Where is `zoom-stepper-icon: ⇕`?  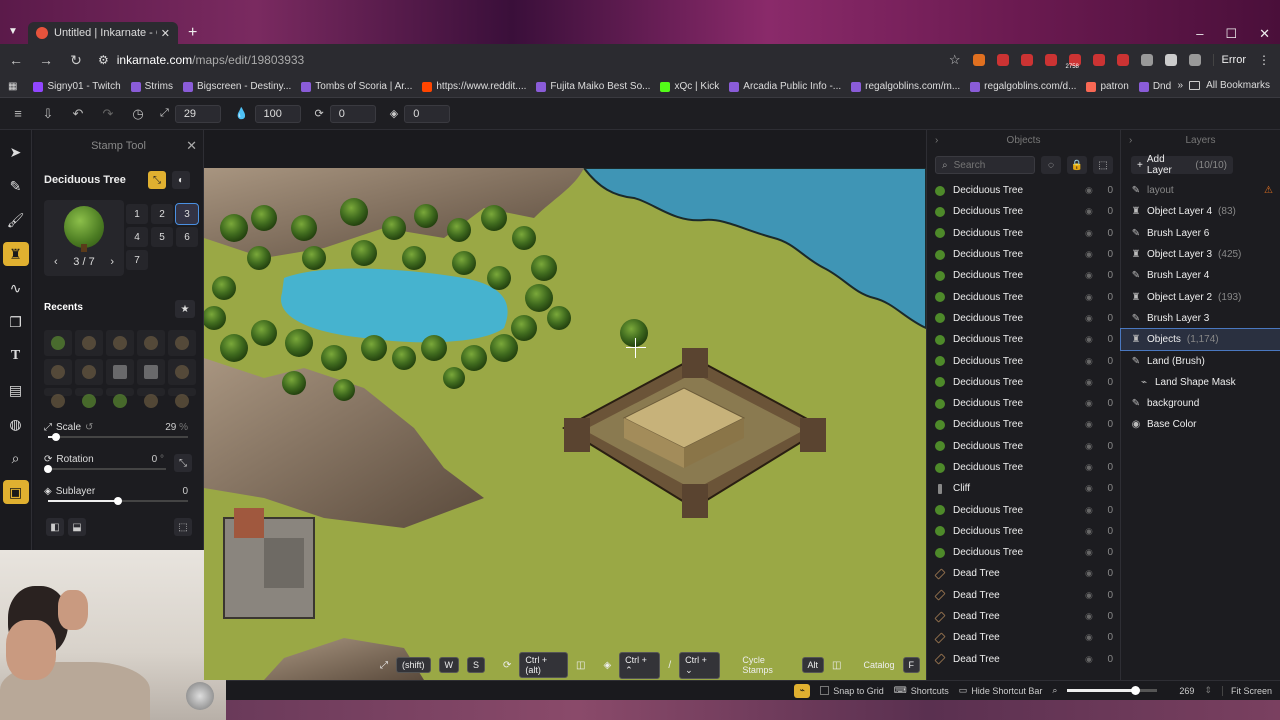
zoom-stepper-icon: ⇕ is located at coordinates (1208, 690).